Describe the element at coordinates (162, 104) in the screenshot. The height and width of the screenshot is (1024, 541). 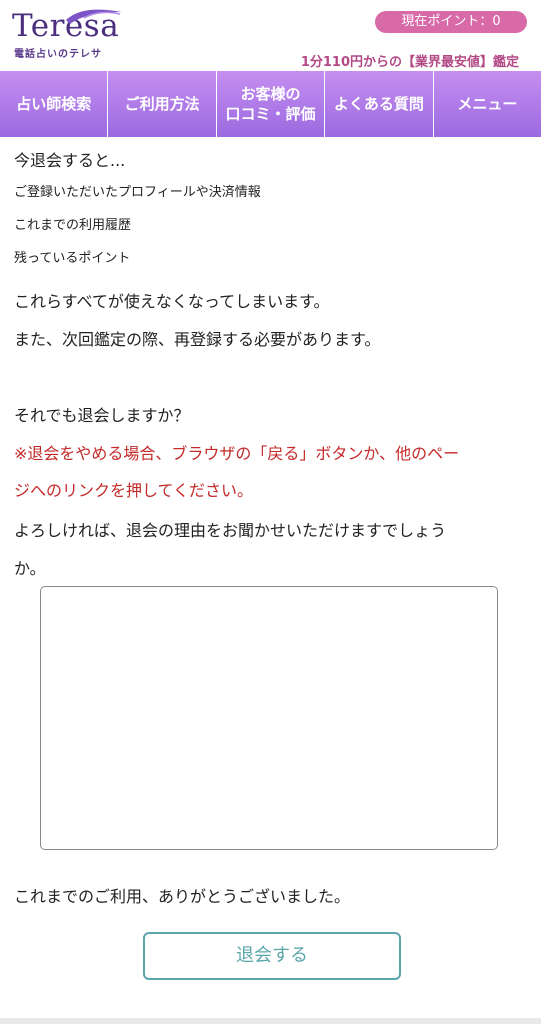
I see `nav-item-how-to-use: ご利用方法` at that location.